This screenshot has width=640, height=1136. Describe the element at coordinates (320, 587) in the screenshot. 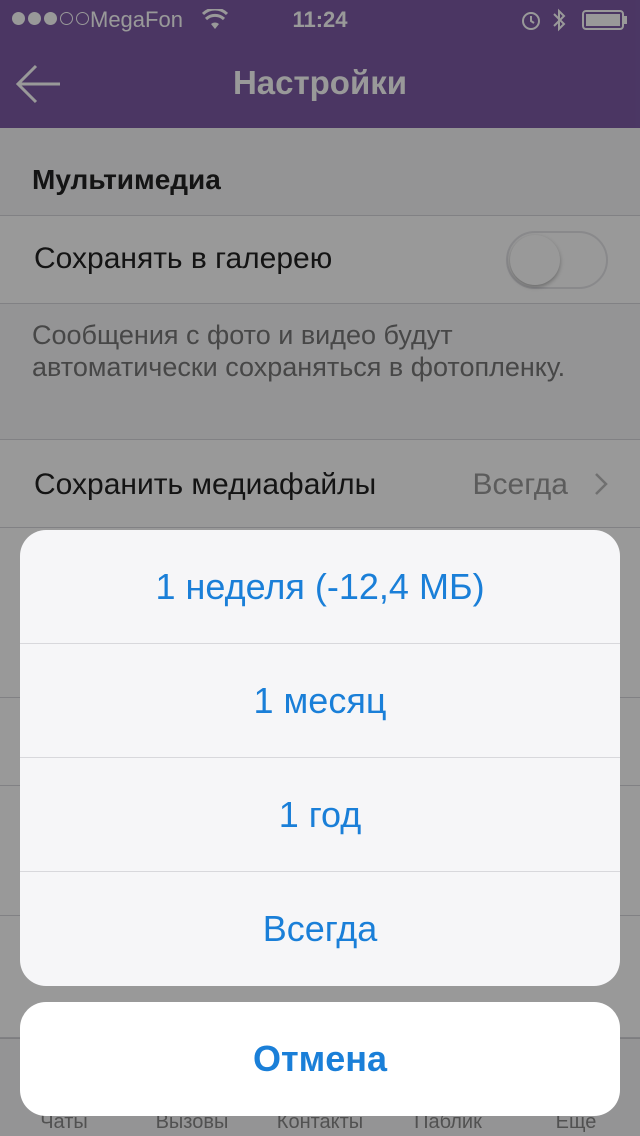

I see `option-1-week: 1 неделя (-12,4 МБ)` at that location.